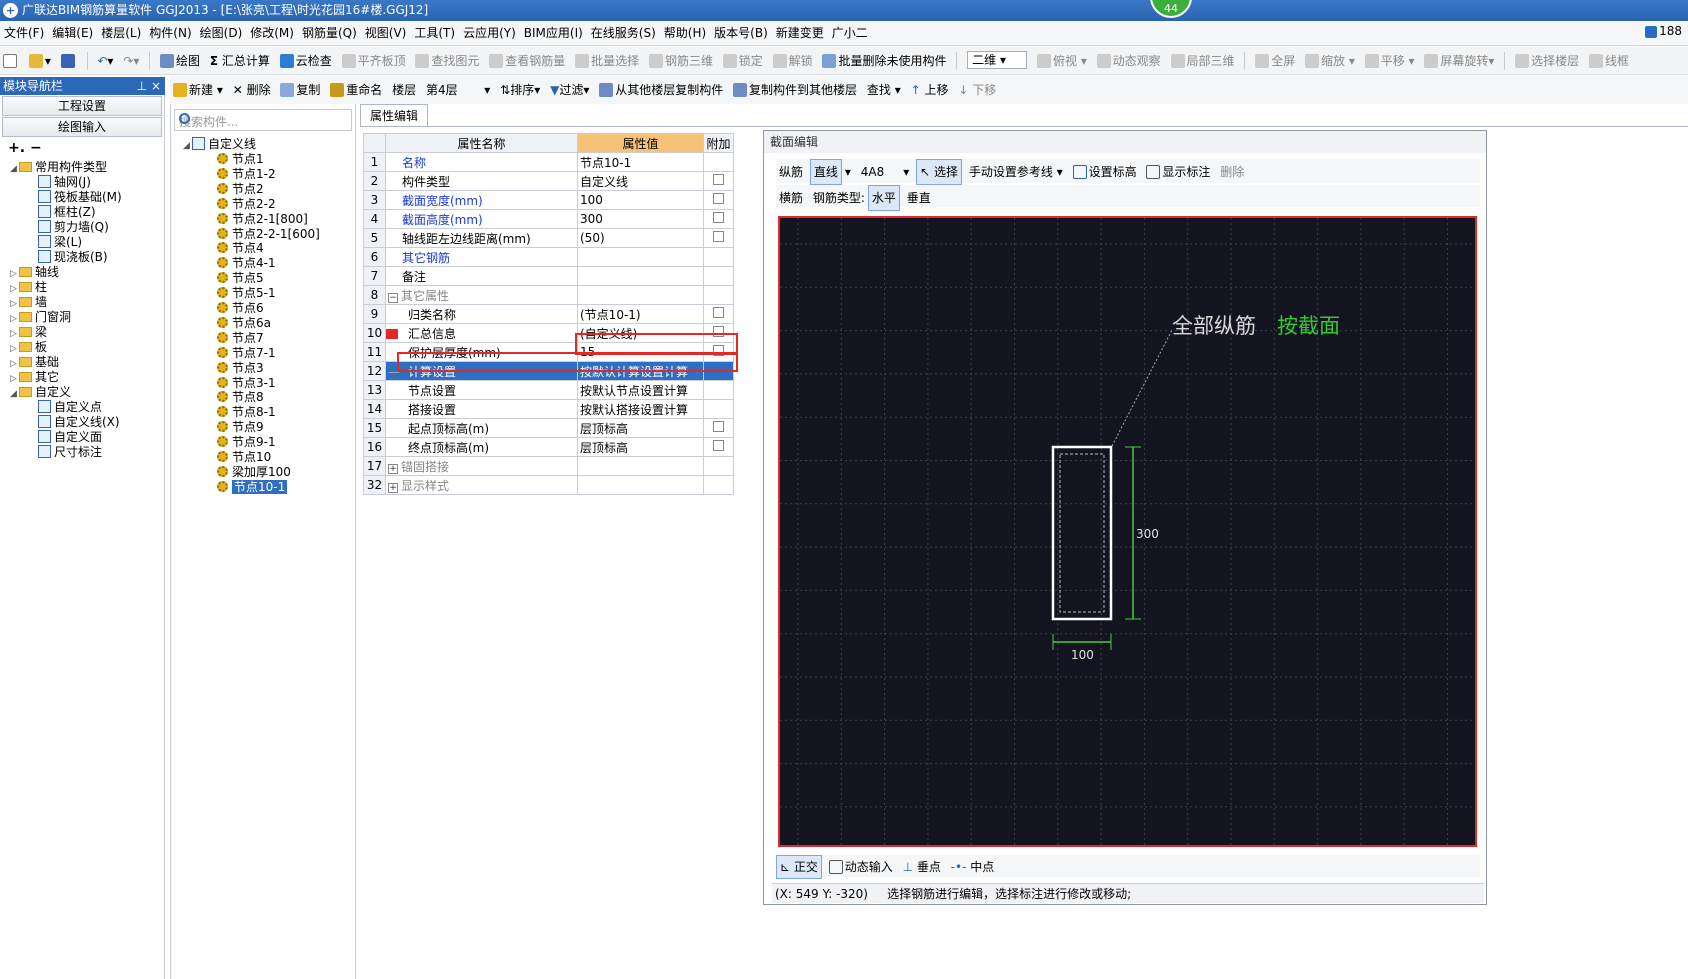 The width and height of the screenshot is (1688, 979). Describe the element at coordinates (240, 427) in the screenshot. I see `component-item: 节点9` at that location.